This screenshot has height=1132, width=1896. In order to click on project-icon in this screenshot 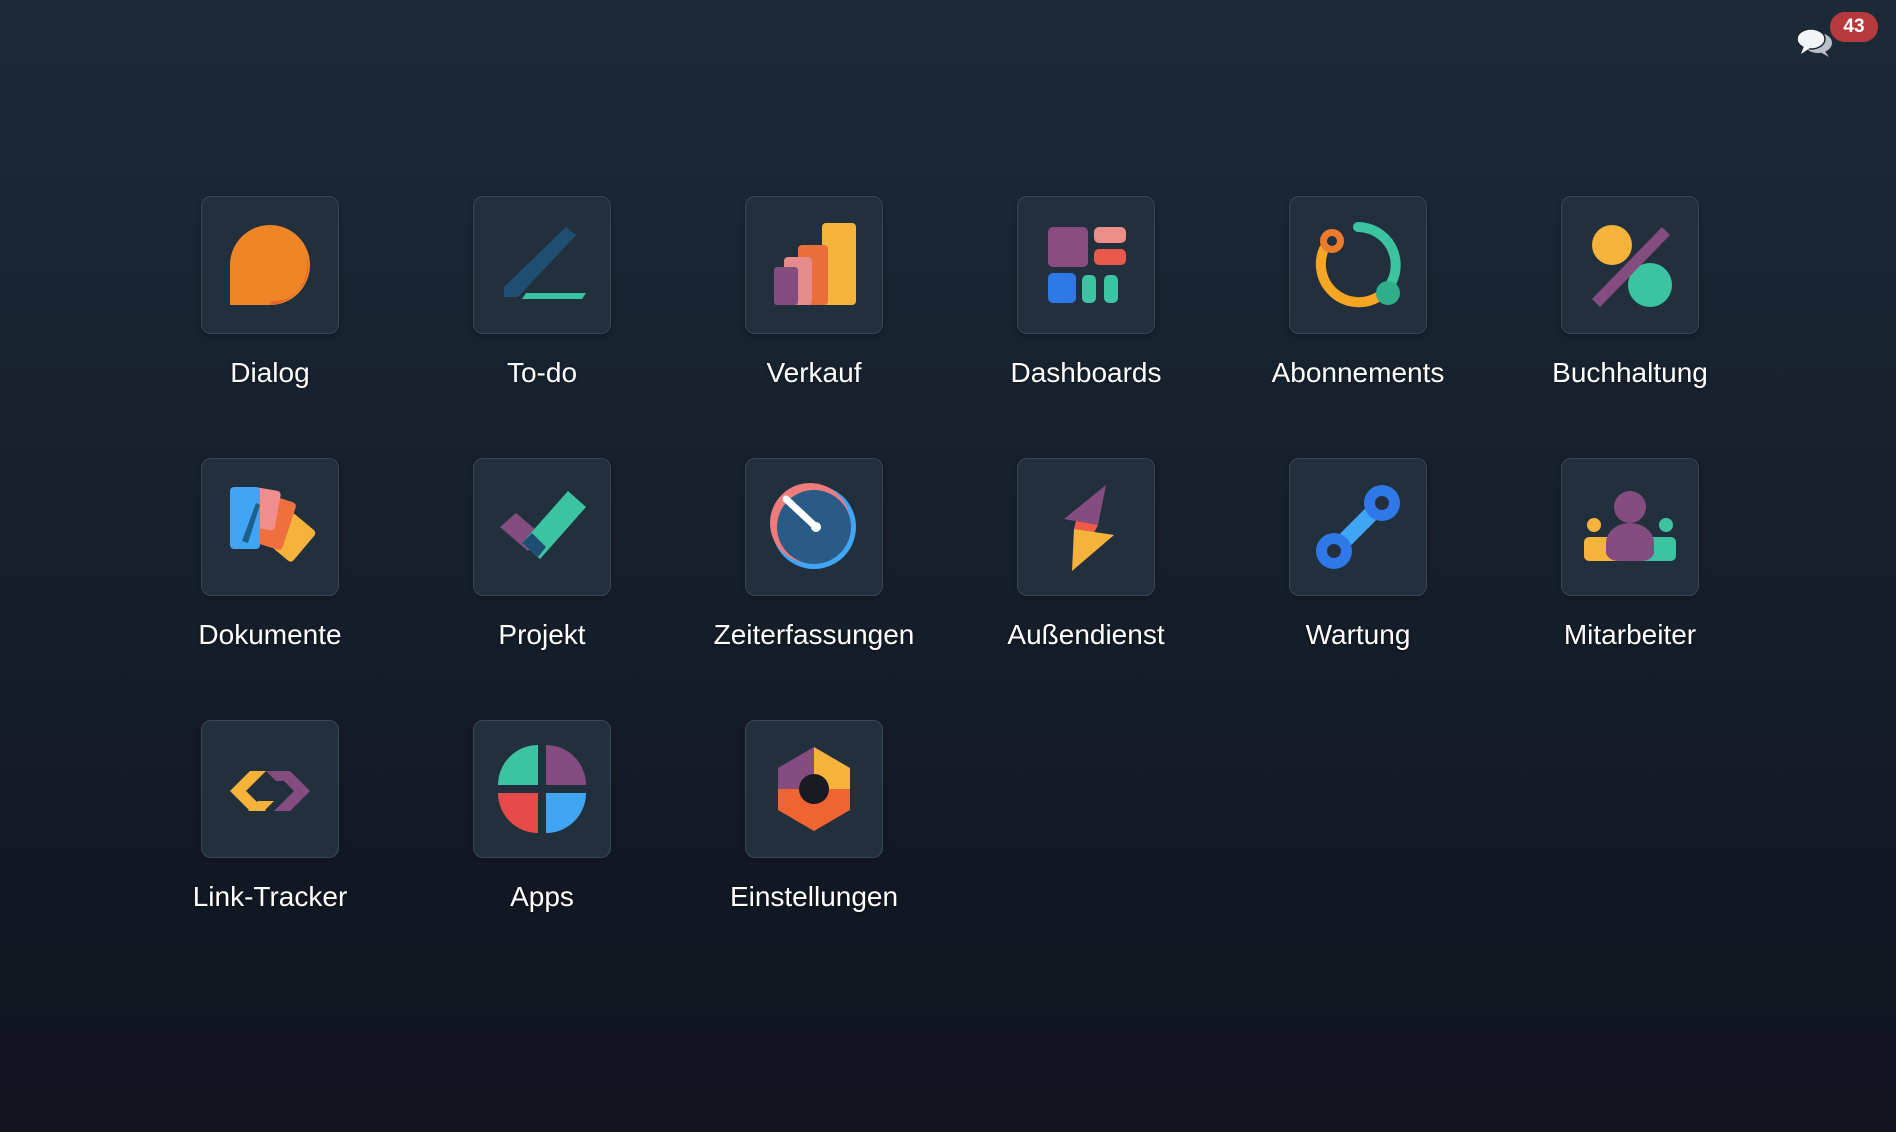, I will do `click(542, 527)`.